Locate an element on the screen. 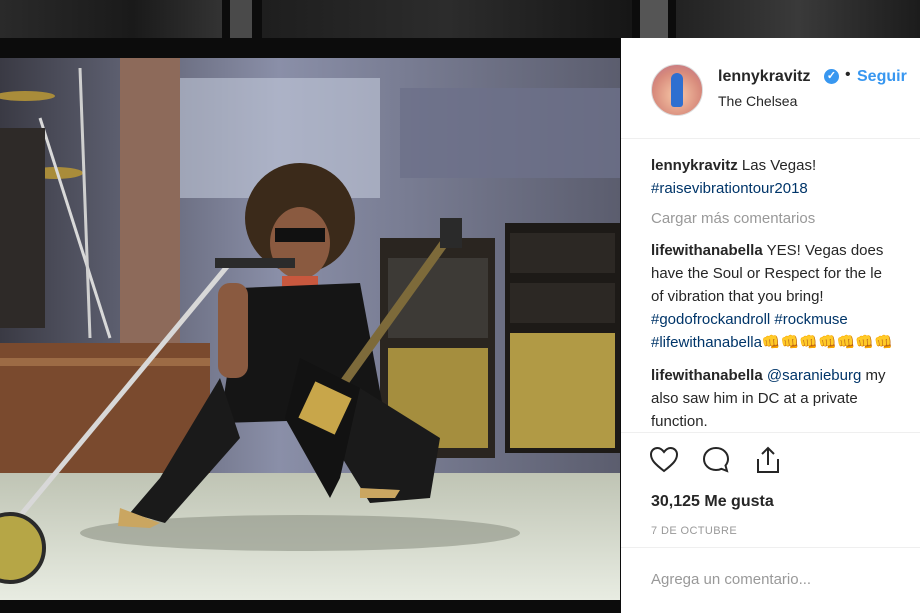 The height and width of the screenshot is (613, 920). comment-hashtags: #godofrockandroll #rockmuse is located at coordinates (785, 319).